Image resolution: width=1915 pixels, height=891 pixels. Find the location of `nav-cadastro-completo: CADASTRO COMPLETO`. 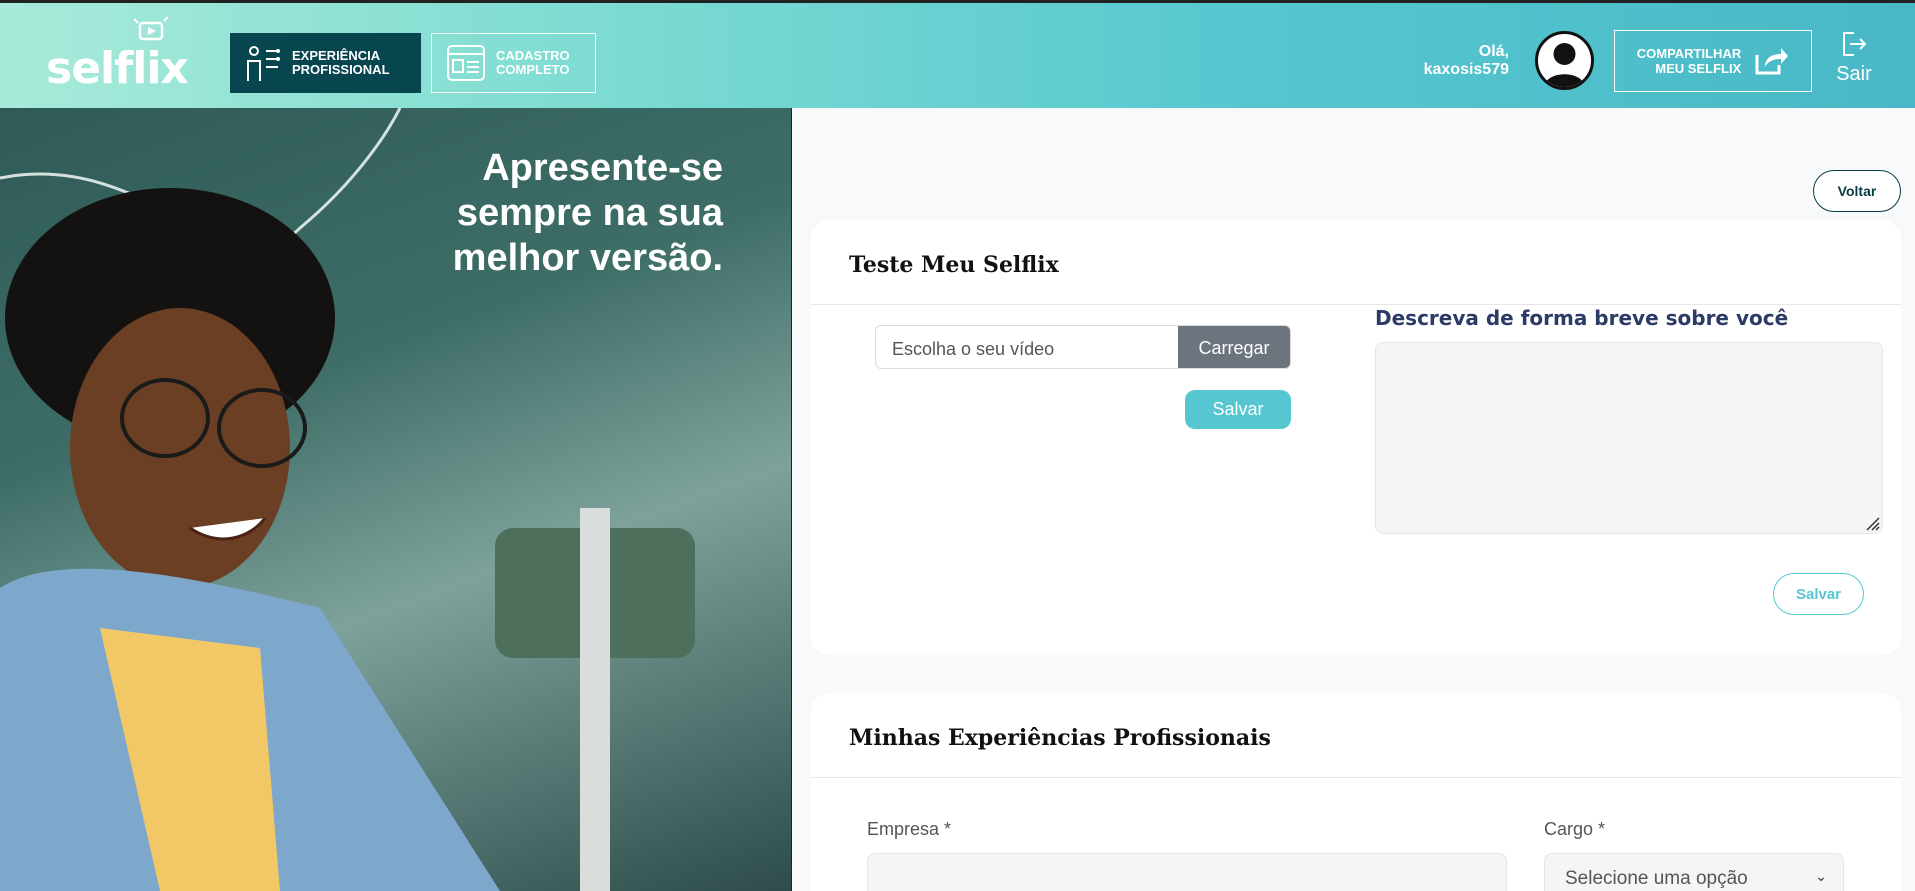

nav-cadastro-completo: CADASTRO COMPLETO is located at coordinates (513, 63).